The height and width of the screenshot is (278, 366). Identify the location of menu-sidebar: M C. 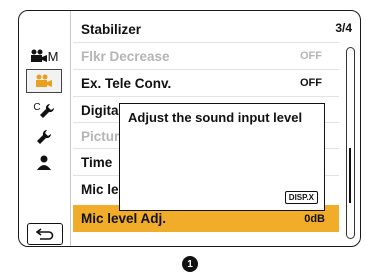
(44, 128).